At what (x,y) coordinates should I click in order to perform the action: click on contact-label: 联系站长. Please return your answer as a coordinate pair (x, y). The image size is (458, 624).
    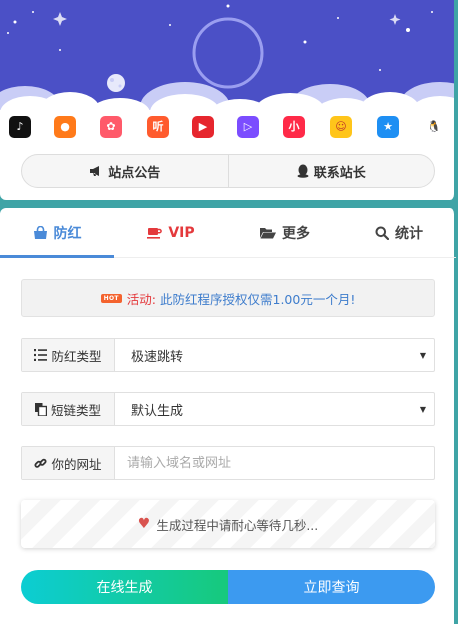
    Looking at the image, I should click on (339, 173).